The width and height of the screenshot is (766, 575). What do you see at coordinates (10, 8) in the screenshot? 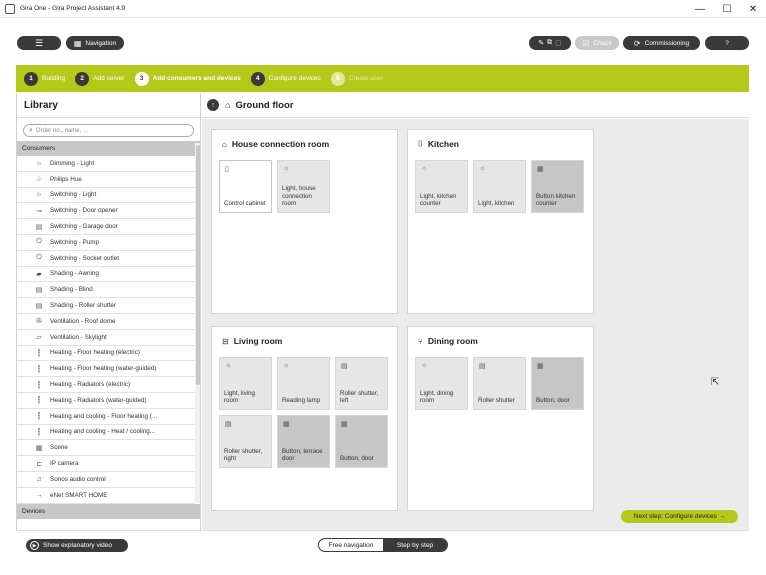
I see `app-icon` at bounding box center [10, 8].